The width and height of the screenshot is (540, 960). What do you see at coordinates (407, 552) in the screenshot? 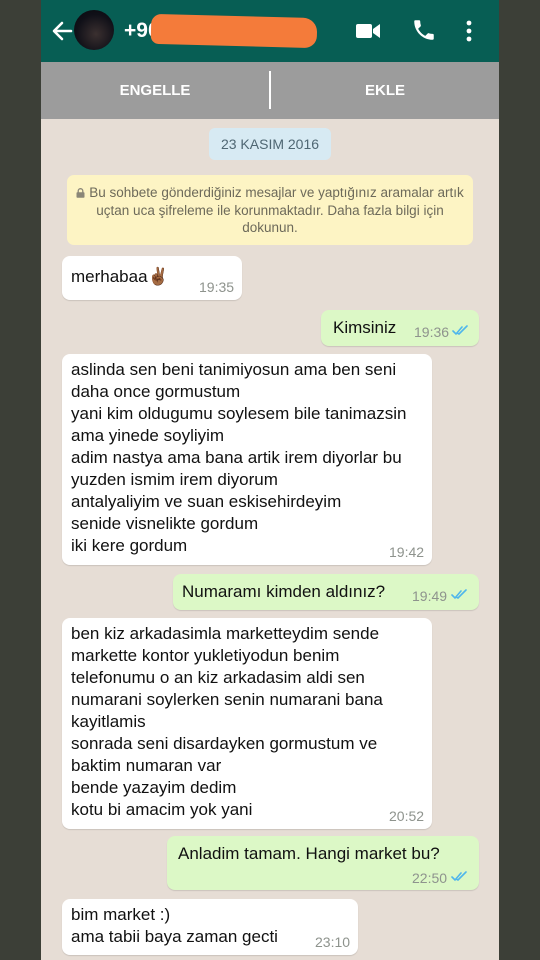
I see `message-time: 19:42` at bounding box center [407, 552].